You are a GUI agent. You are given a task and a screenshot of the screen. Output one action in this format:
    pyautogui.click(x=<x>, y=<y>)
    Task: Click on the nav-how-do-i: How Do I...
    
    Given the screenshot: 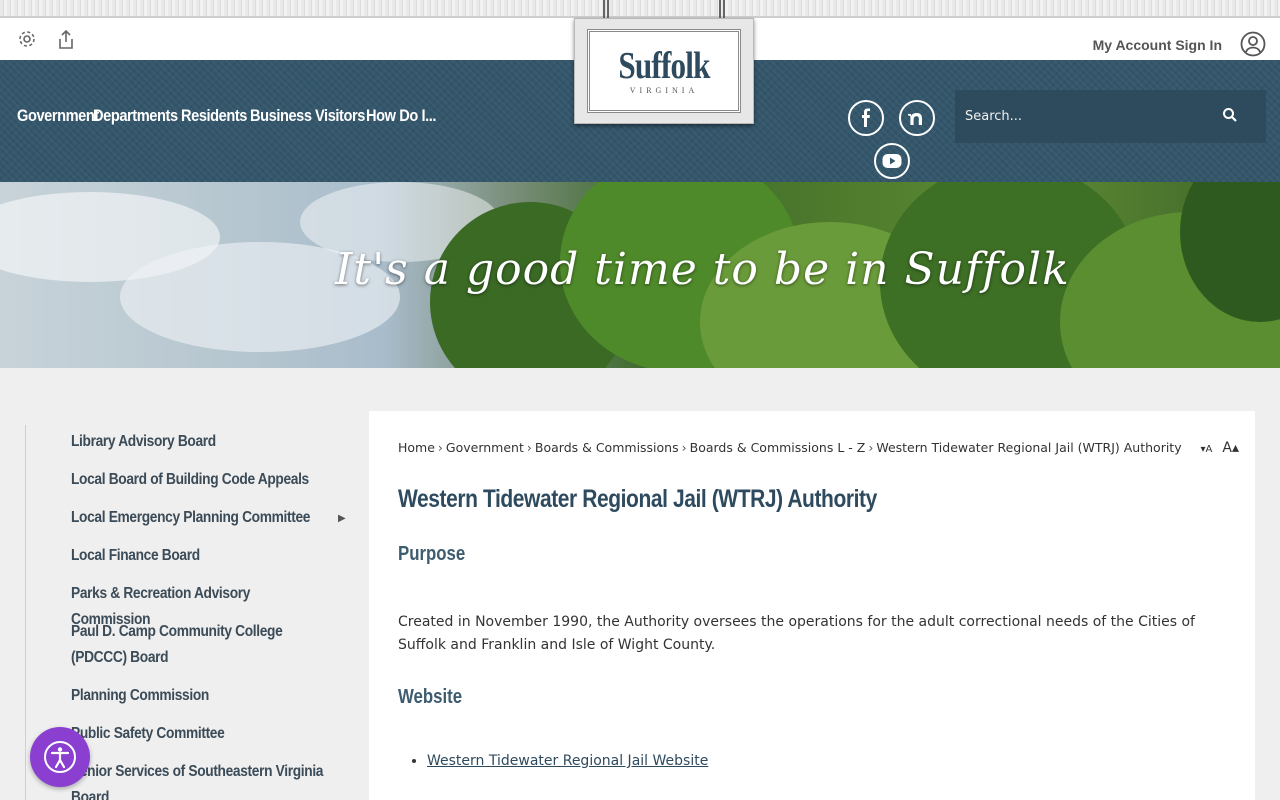 What is the action you would take?
    pyautogui.click(x=401, y=116)
    